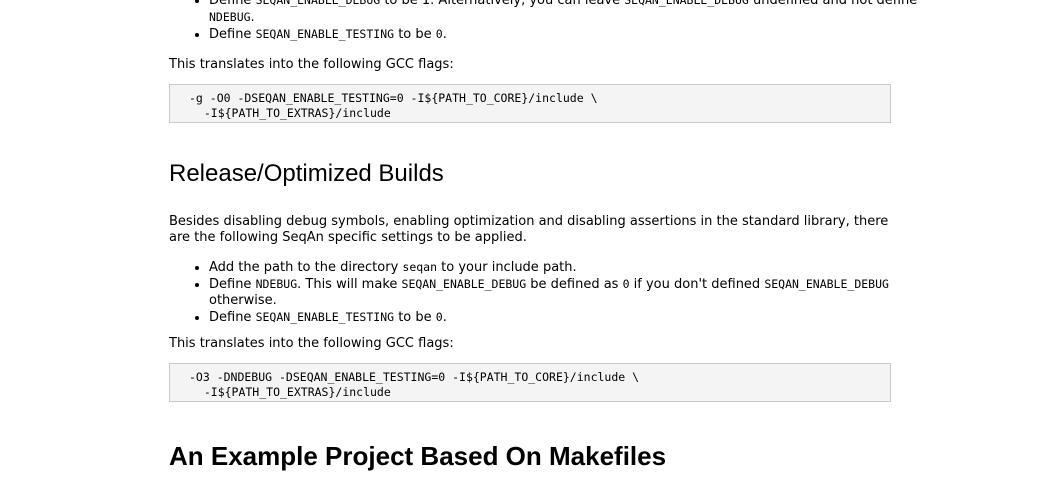  I want to click on release-builds-heading: Release/Optimized Builds, so click(306, 173).